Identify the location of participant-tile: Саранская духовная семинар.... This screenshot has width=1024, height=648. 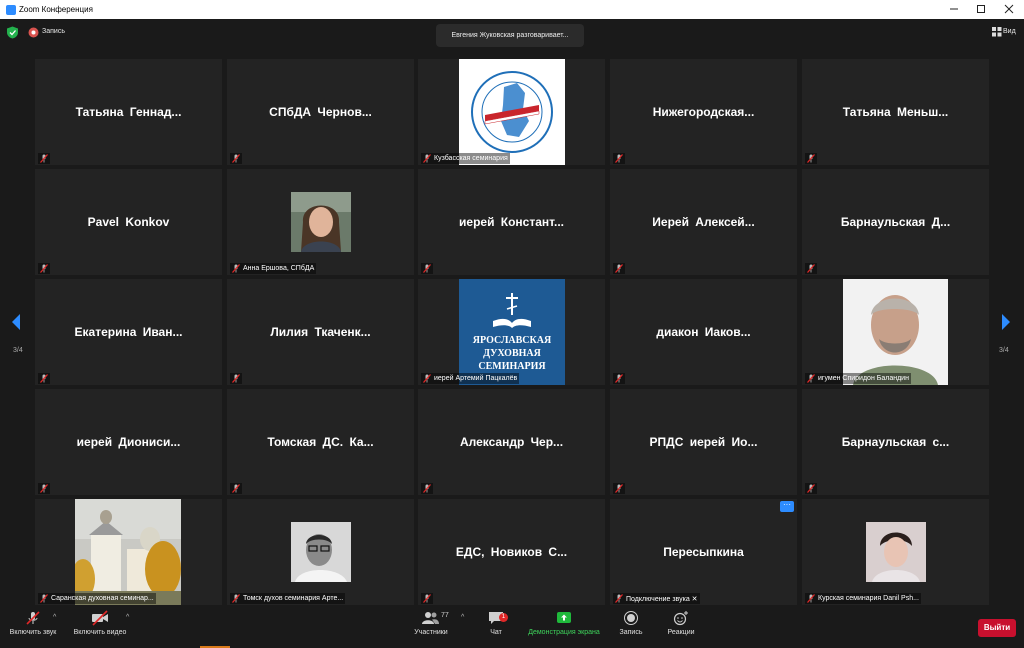
(128, 552).